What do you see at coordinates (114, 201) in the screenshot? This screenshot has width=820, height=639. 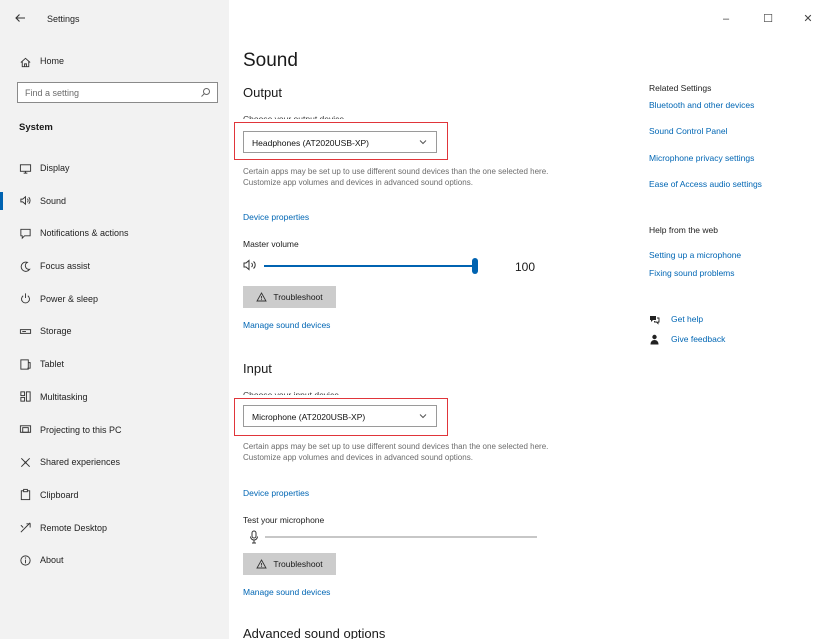 I see `sidebar-item-sound: Sound` at bounding box center [114, 201].